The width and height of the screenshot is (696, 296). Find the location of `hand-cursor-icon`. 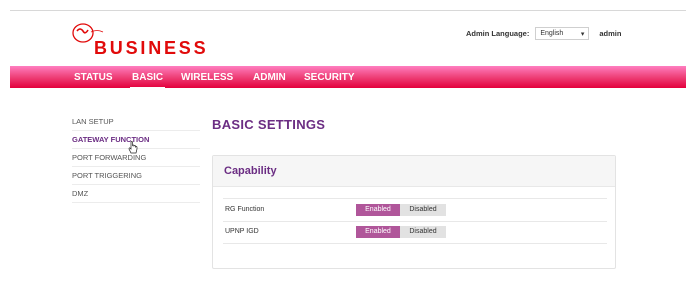

hand-cursor-icon is located at coordinates (133, 147).